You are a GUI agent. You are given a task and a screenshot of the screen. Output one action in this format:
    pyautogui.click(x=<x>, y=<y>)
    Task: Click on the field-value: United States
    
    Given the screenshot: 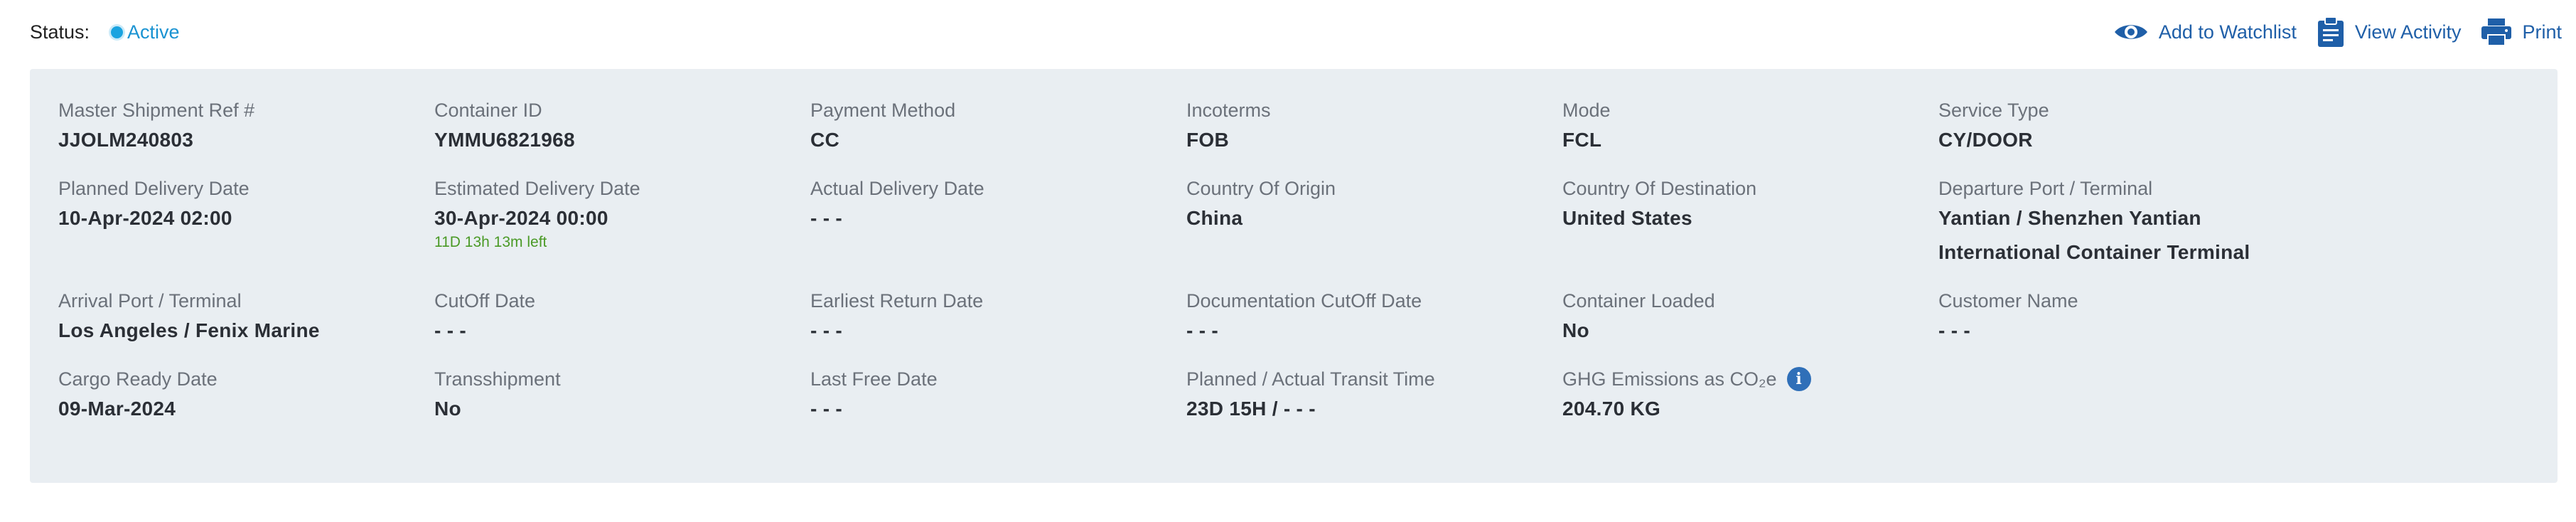 What is the action you would take?
    pyautogui.click(x=1627, y=218)
    